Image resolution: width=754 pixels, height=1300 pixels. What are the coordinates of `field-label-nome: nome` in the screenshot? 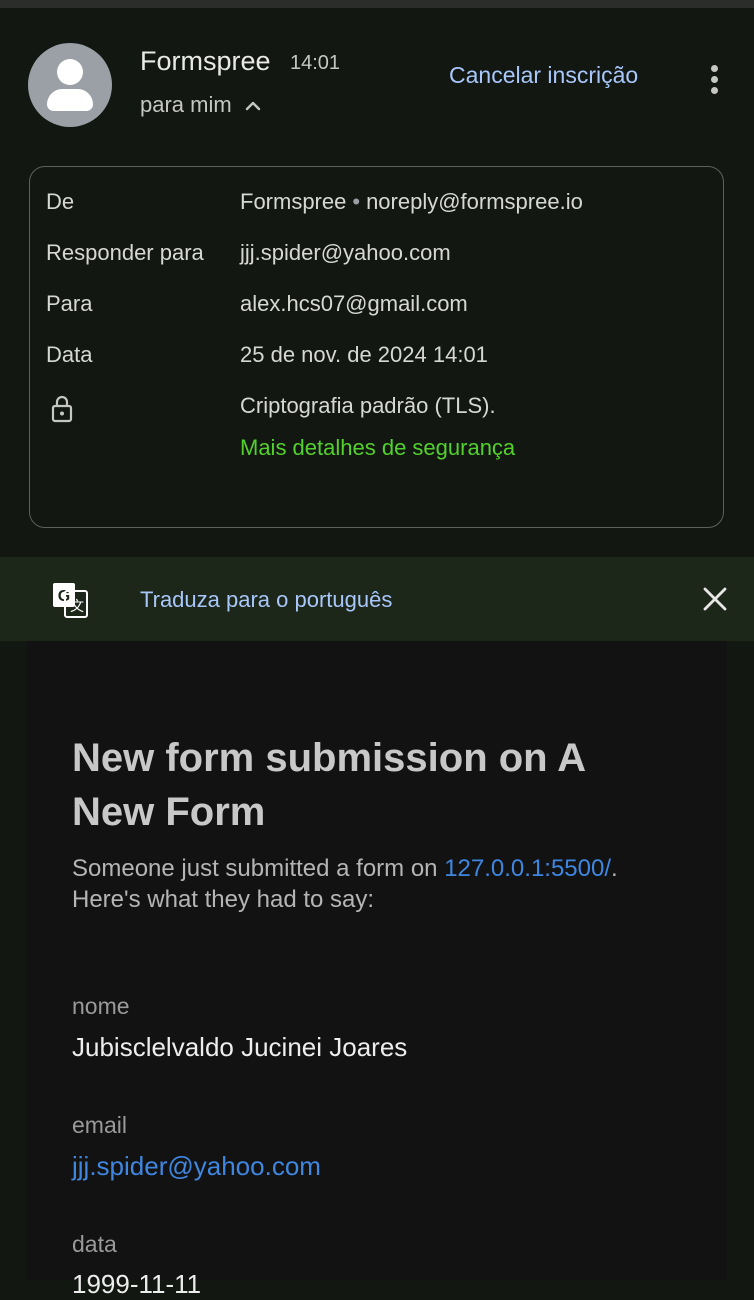 It's located at (101, 1006).